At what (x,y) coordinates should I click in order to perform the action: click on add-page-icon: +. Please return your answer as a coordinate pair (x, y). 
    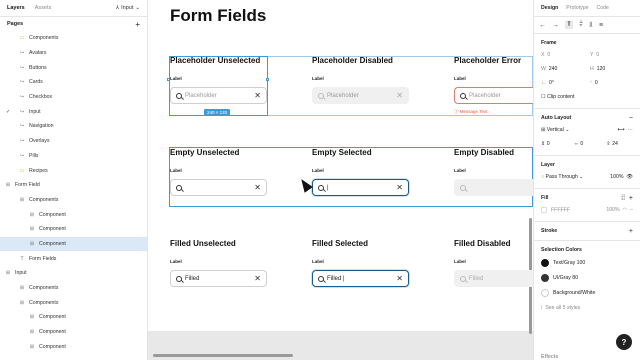
    Looking at the image, I should click on (137, 24).